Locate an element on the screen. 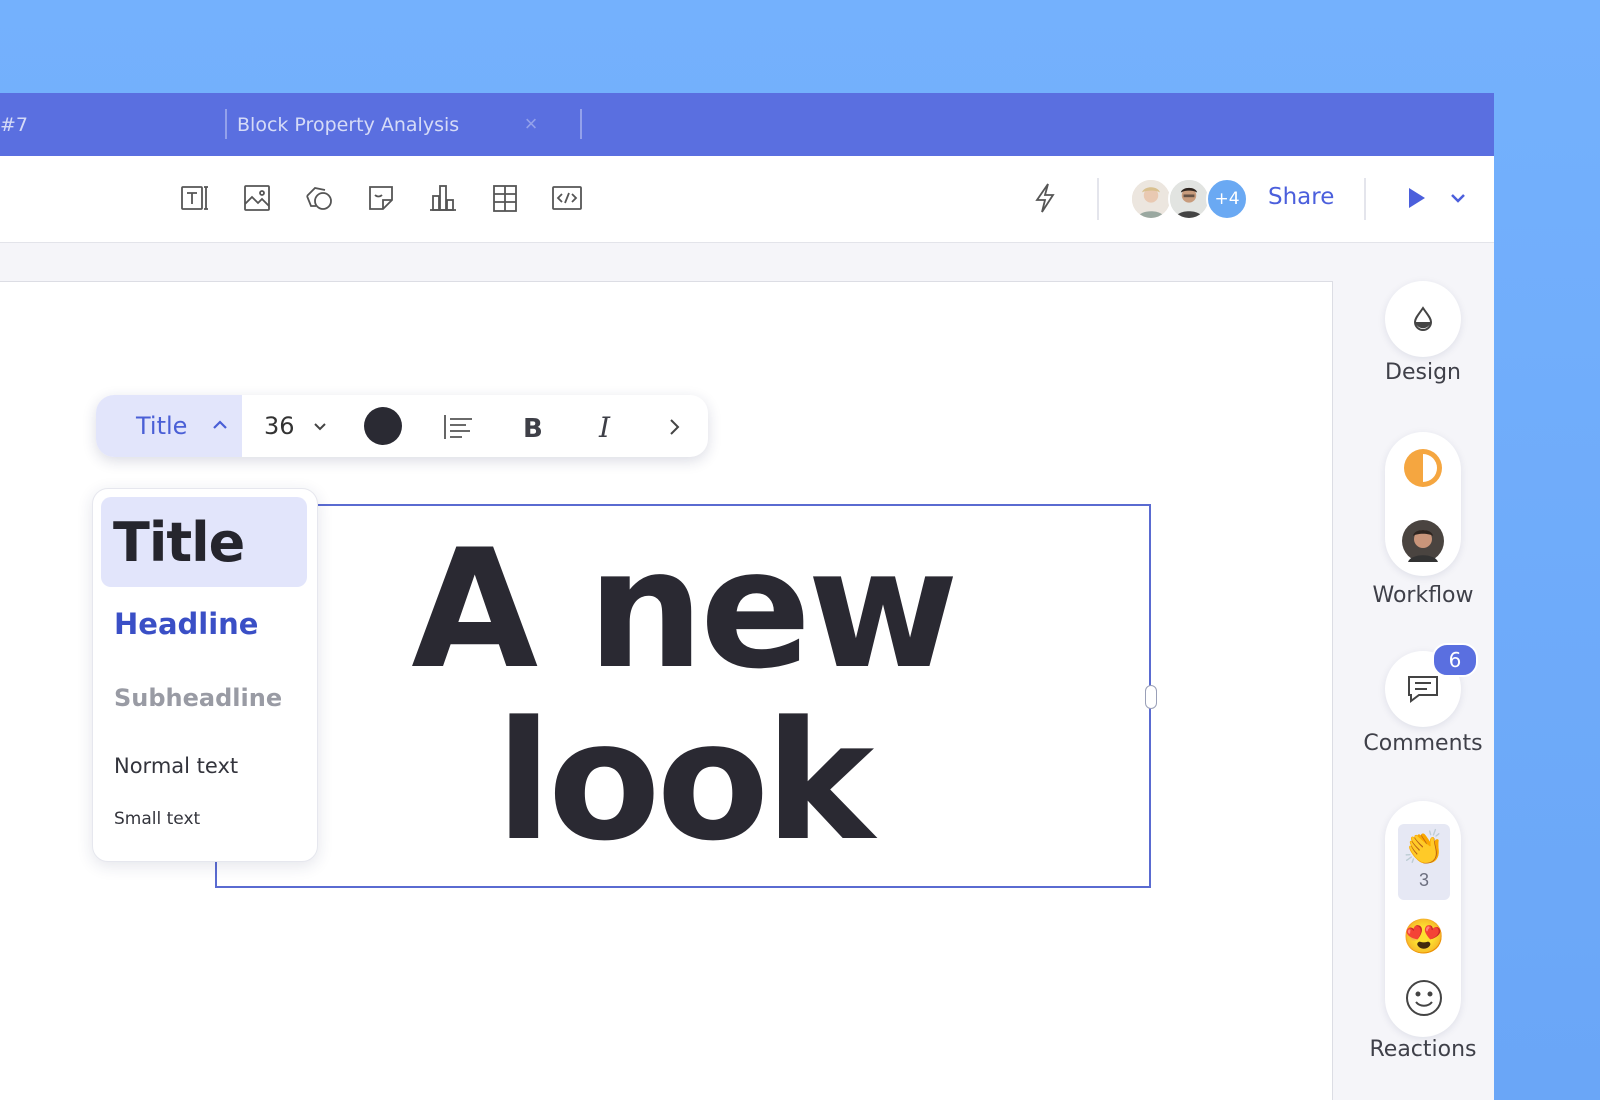 The image size is (1600, 1100). resize-handle is located at coordinates (1151, 697).